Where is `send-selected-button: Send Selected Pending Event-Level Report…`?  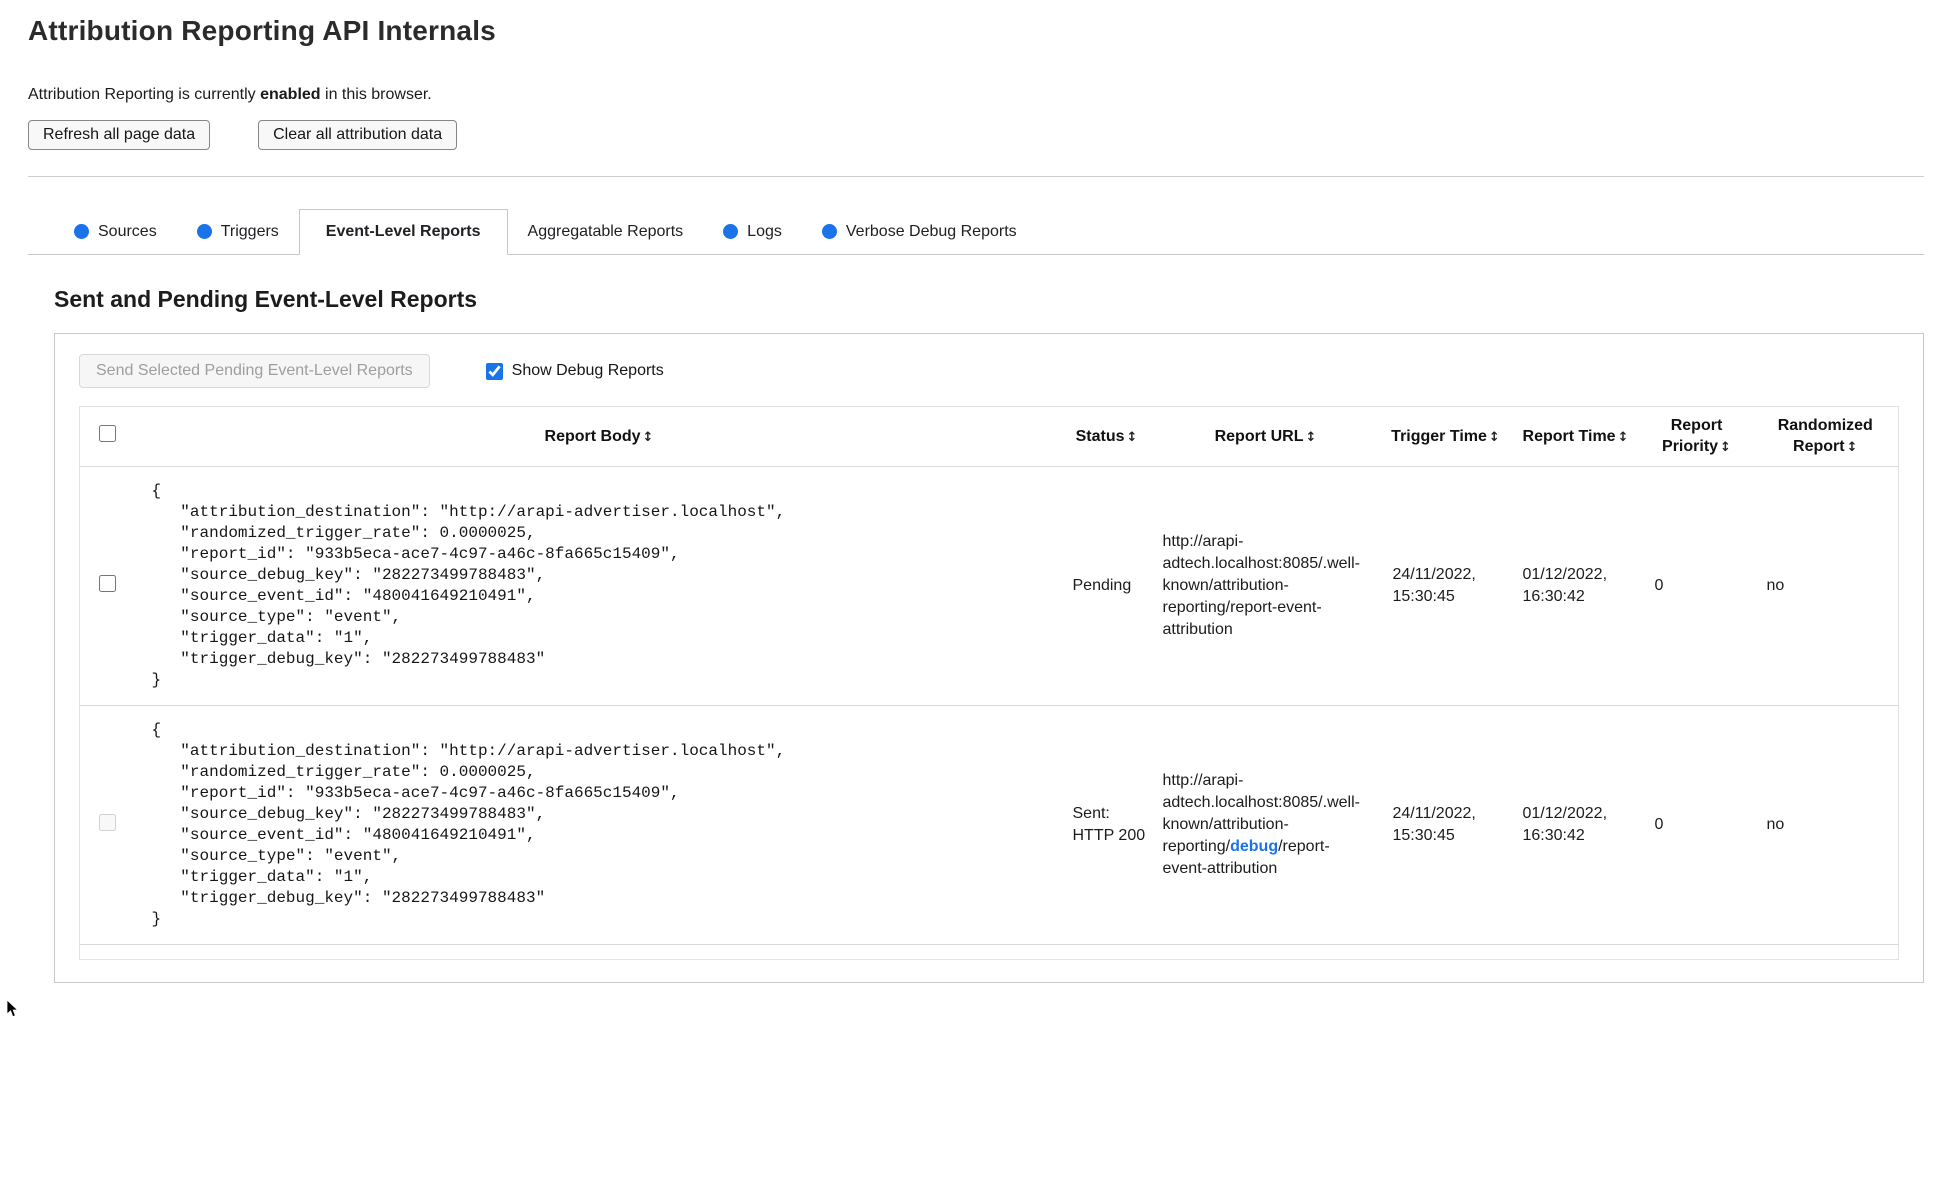
send-selected-button: Send Selected Pending Event-Level Report… is located at coordinates (254, 371).